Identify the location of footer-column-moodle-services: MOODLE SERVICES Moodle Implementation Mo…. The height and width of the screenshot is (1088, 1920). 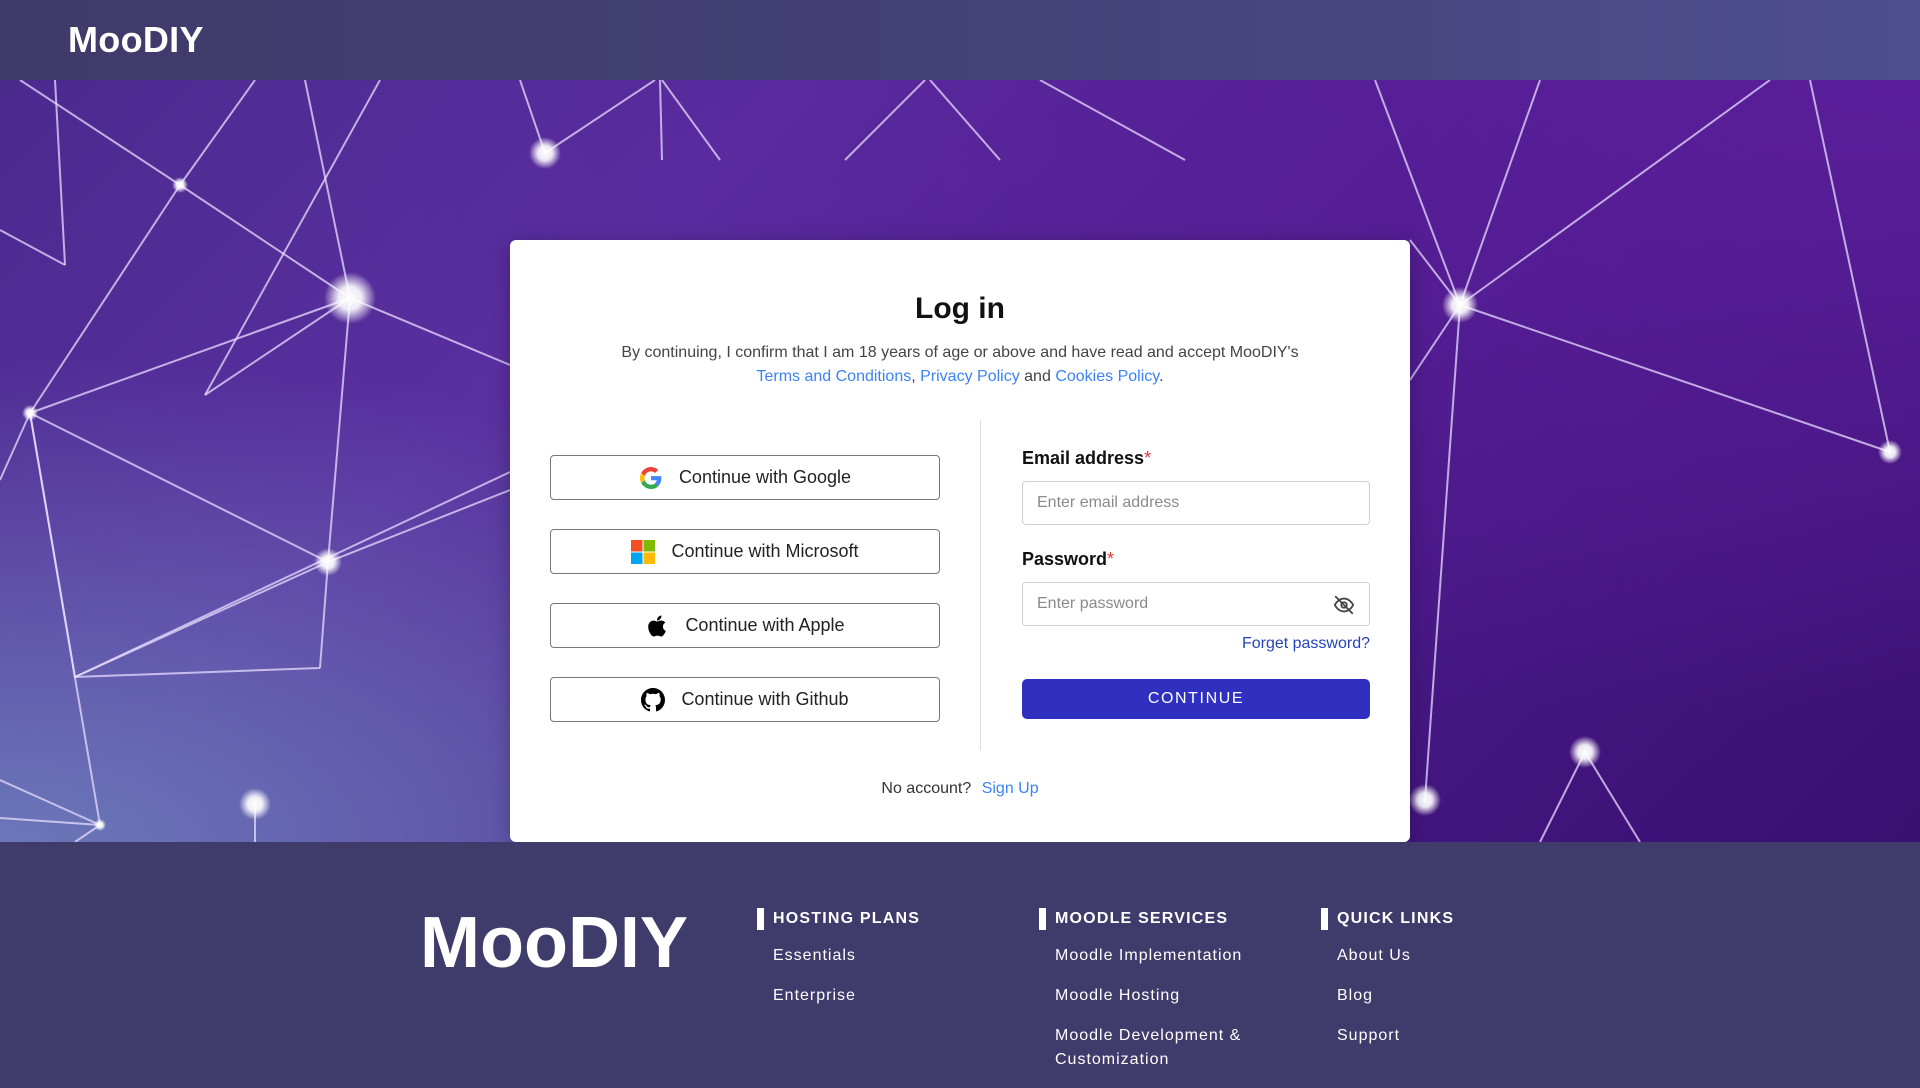
(1149, 998).